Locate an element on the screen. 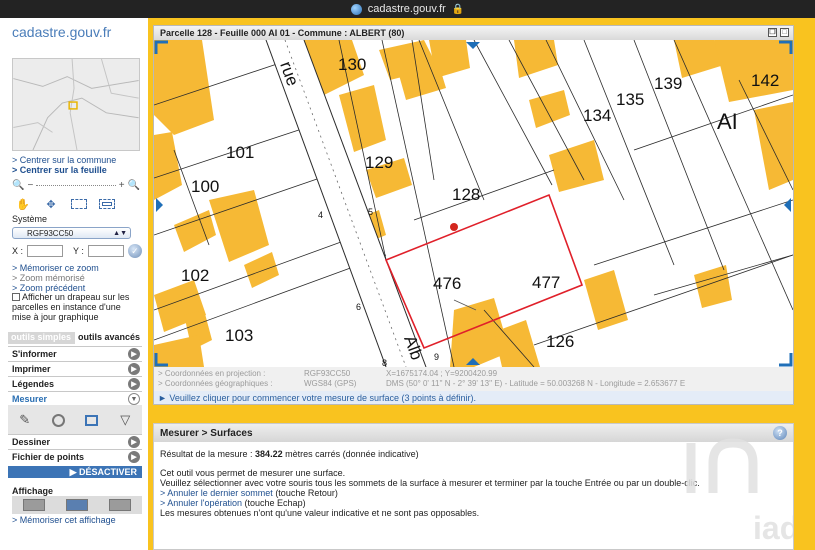 The height and width of the screenshot is (550, 815). center-feuille-link: > Centrer sur la feuille is located at coordinates (59, 170).